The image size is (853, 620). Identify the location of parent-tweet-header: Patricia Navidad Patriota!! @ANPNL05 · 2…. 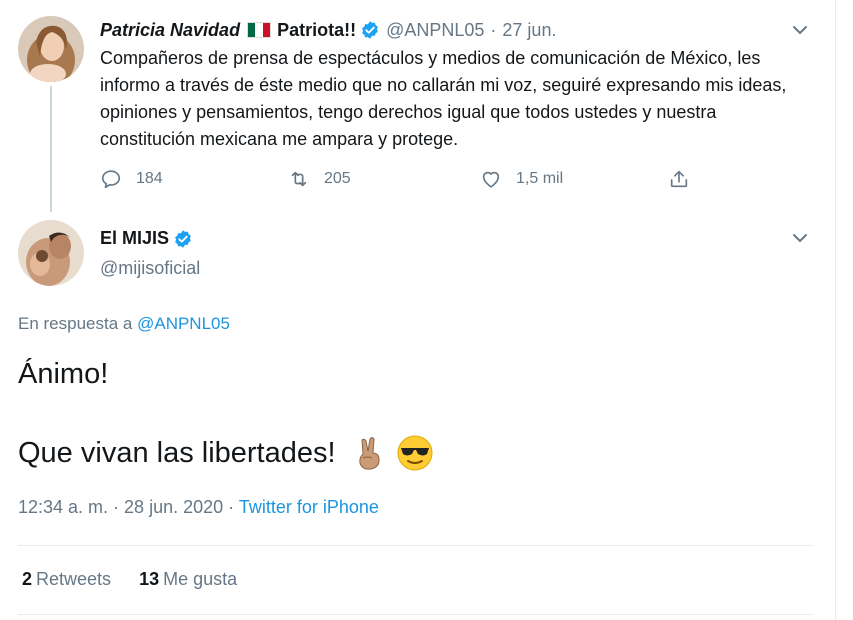
(328, 30).